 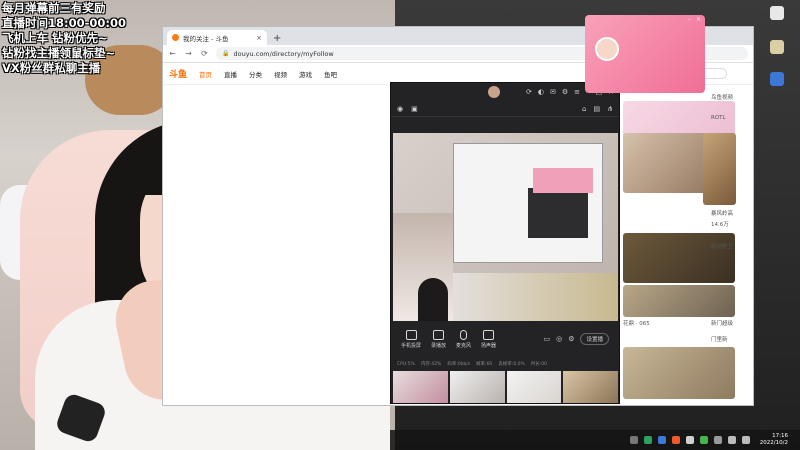 I want to click on close-icon: ×, so click(x=698, y=20).